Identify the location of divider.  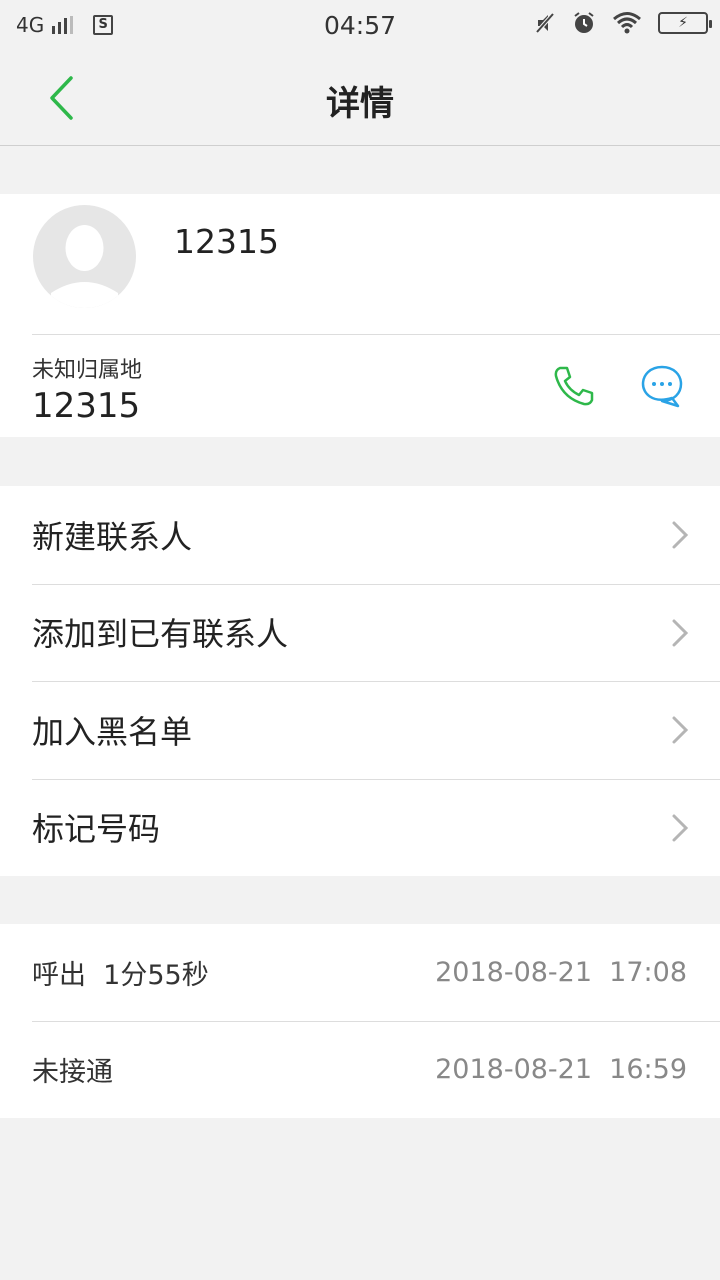
(376, 334).